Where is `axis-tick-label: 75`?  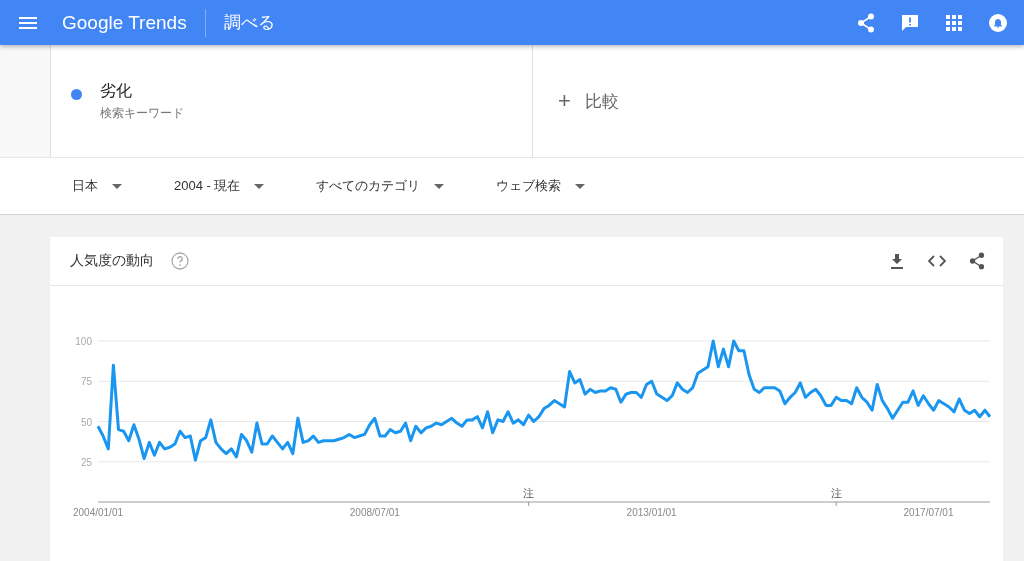 axis-tick-label: 75 is located at coordinates (86, 382).